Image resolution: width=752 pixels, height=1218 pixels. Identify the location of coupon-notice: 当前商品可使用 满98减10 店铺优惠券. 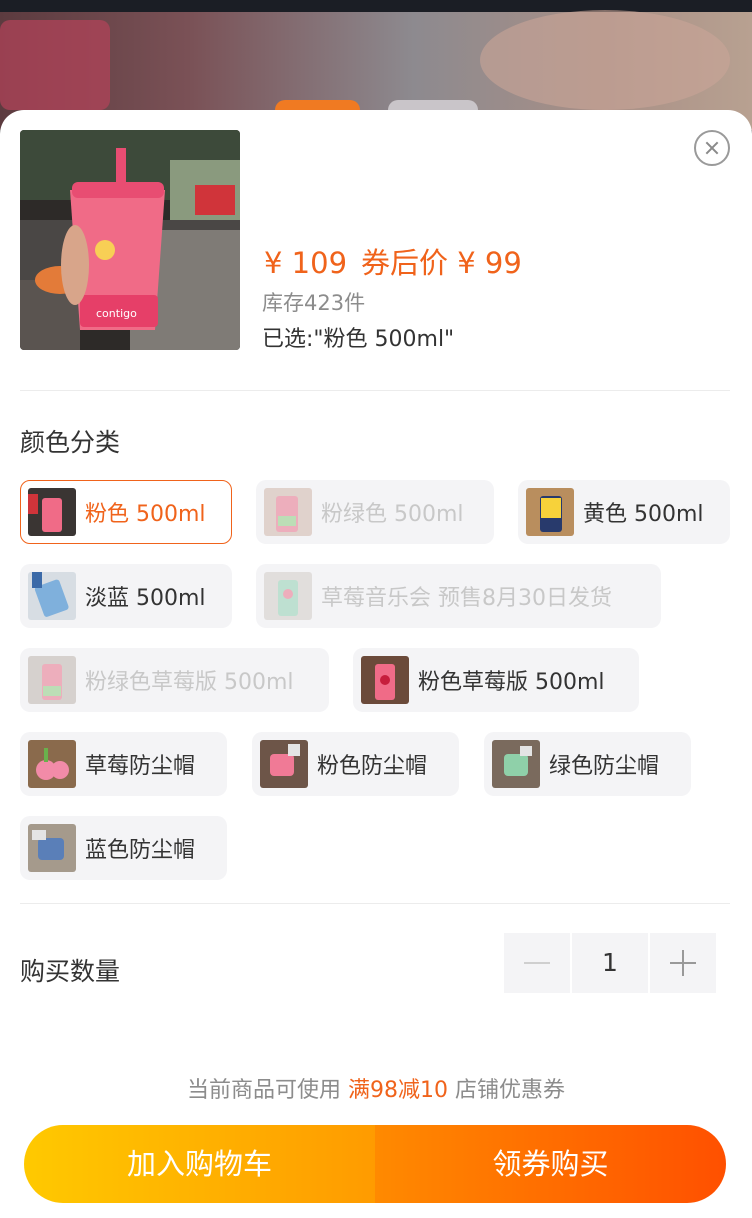
(376, 1088).